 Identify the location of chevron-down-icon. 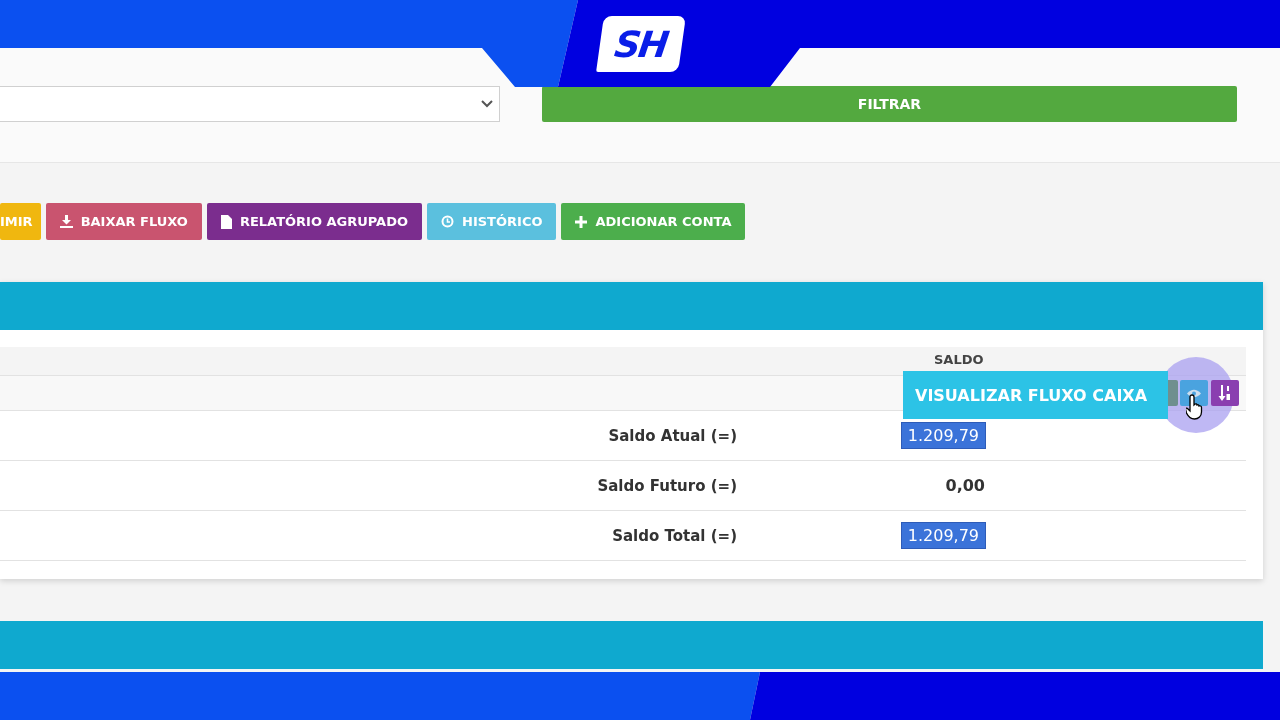
(487, 104).